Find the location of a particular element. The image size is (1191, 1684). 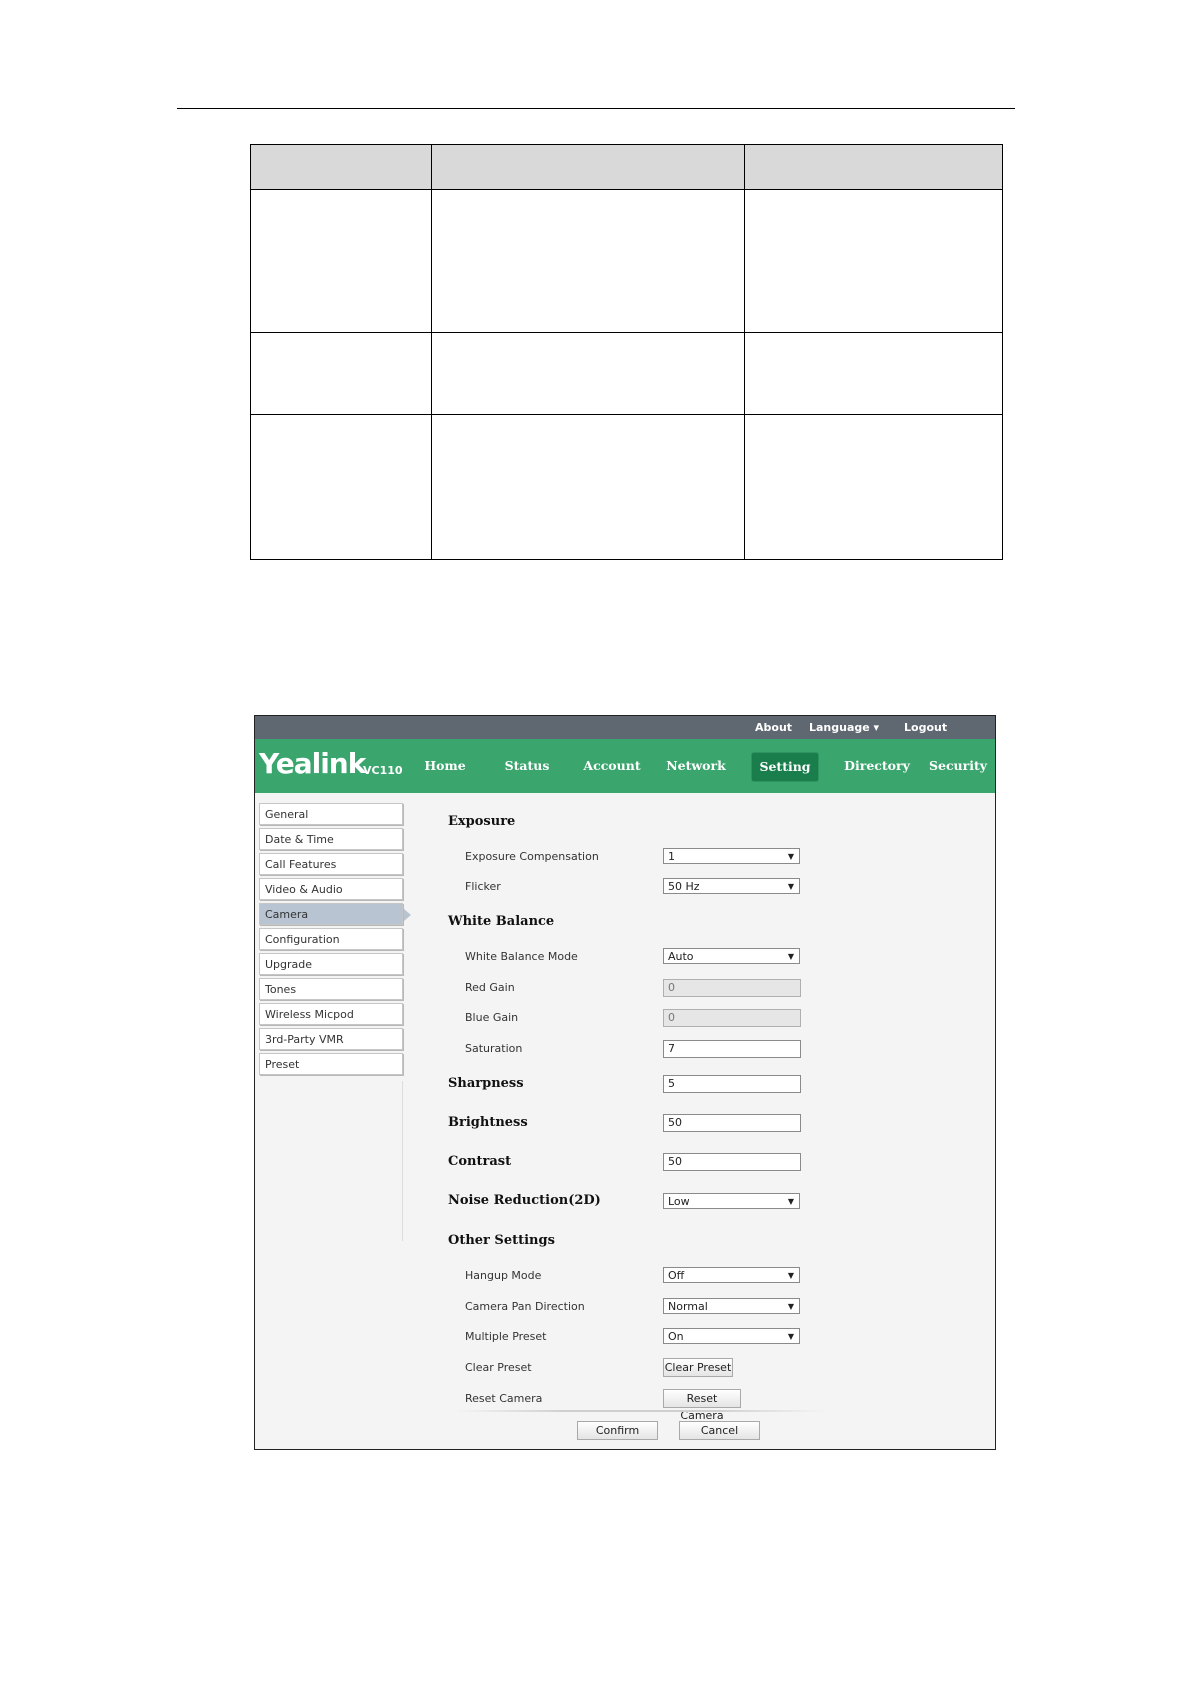

flicker-label: Flicker is located at coordinates (483, 886).